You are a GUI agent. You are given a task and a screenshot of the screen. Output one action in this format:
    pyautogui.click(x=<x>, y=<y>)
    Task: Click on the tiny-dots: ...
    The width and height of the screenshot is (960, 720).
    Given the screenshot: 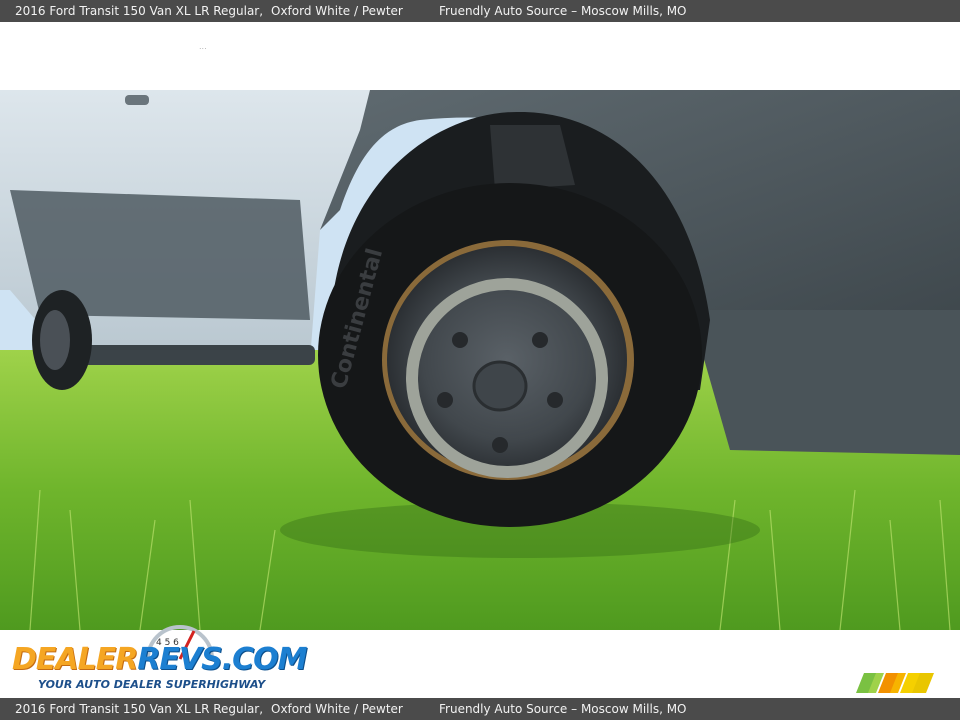 What is the action you would take?
    pyautogui.click(x=203, y=46)
    